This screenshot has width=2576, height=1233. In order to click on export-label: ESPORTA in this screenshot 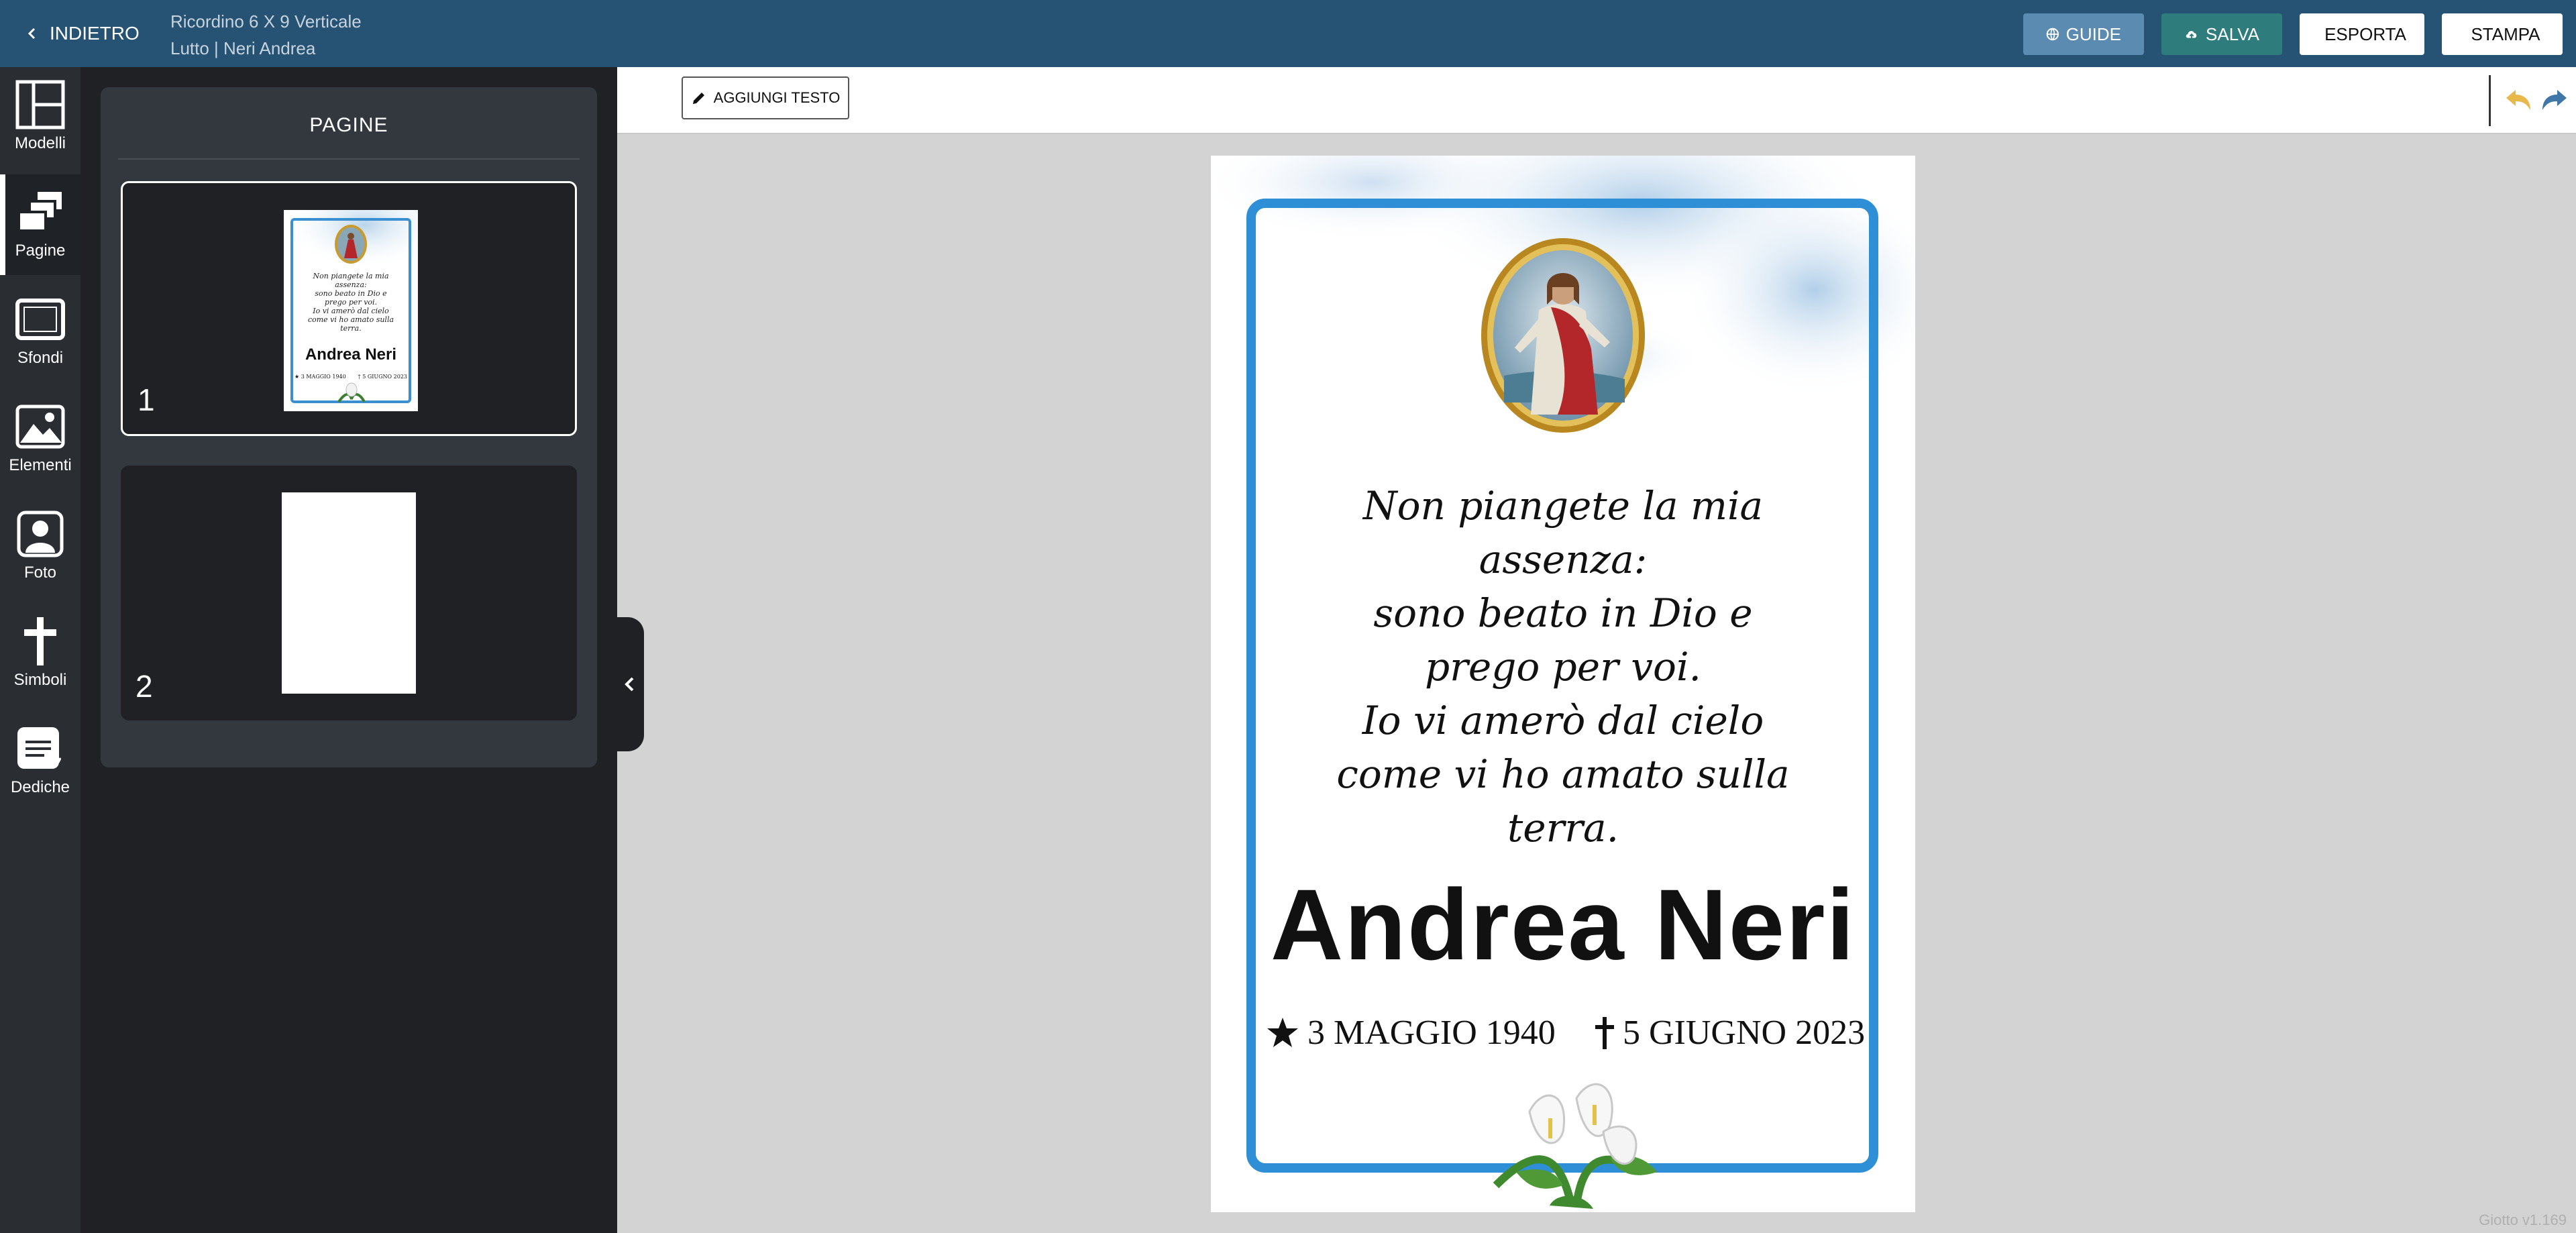, I will do `click(2365, 33)`.